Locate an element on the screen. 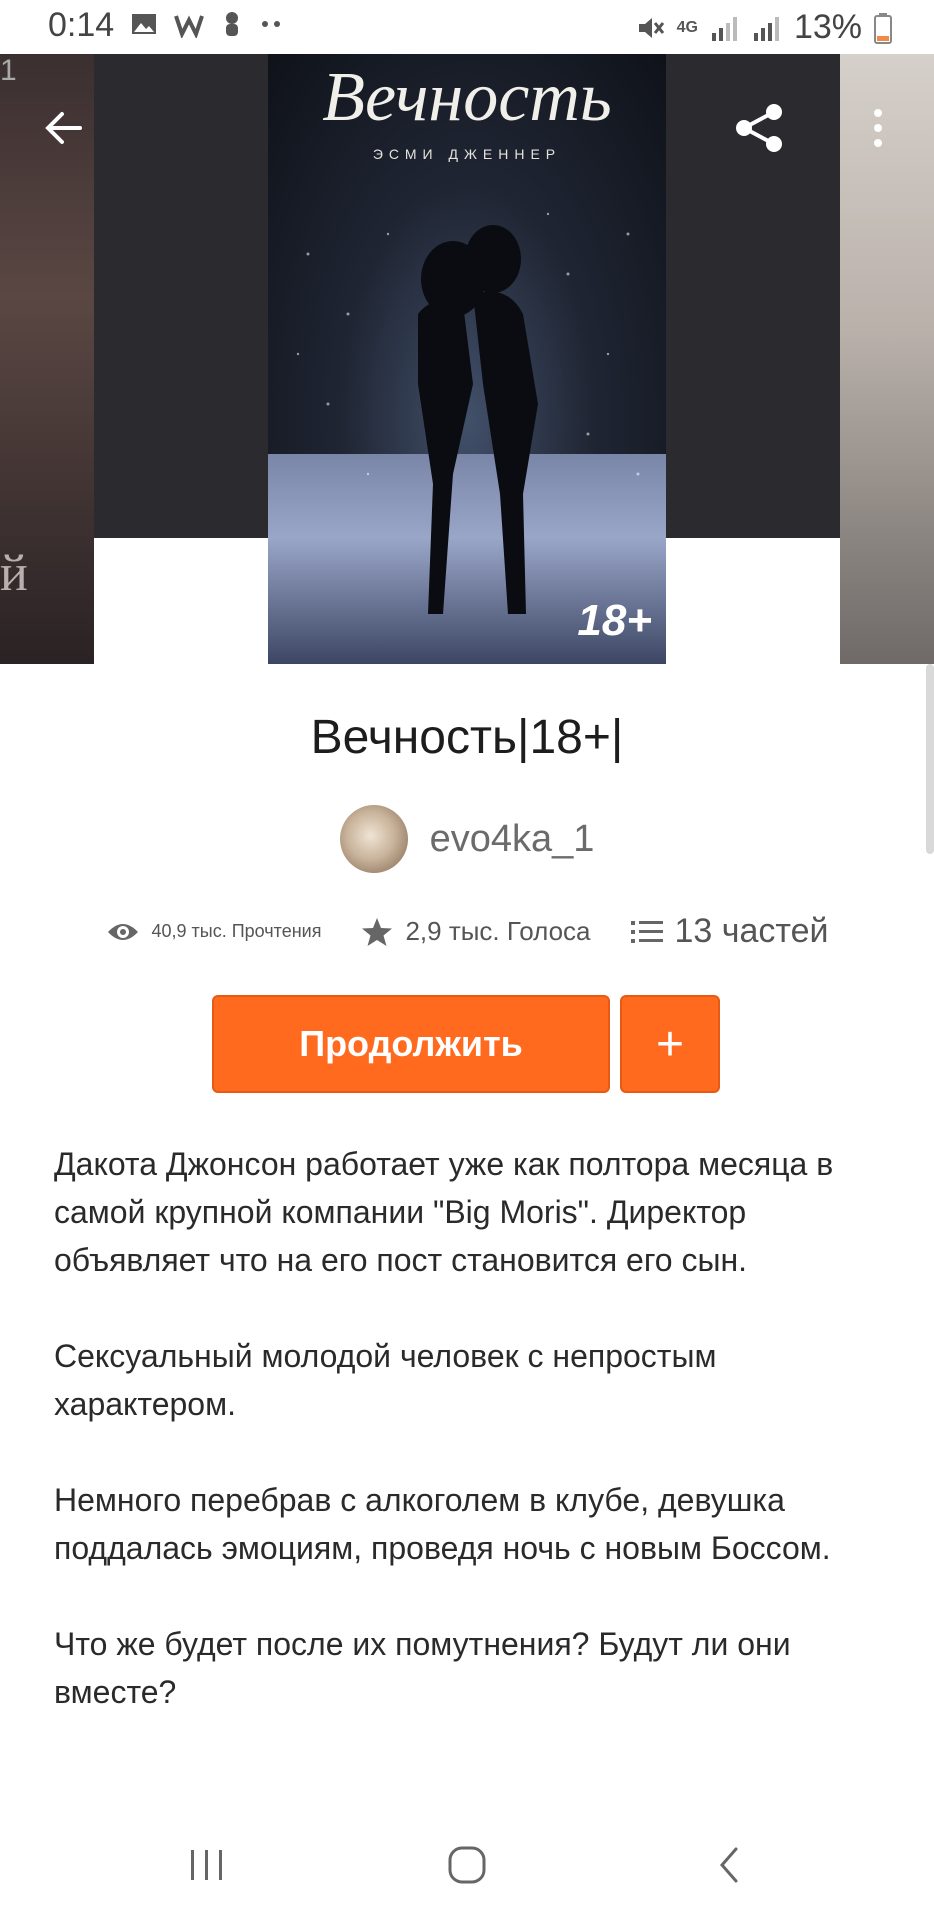 The image size is (934, 1920). author-avatar is located at coordinates (373, 839).